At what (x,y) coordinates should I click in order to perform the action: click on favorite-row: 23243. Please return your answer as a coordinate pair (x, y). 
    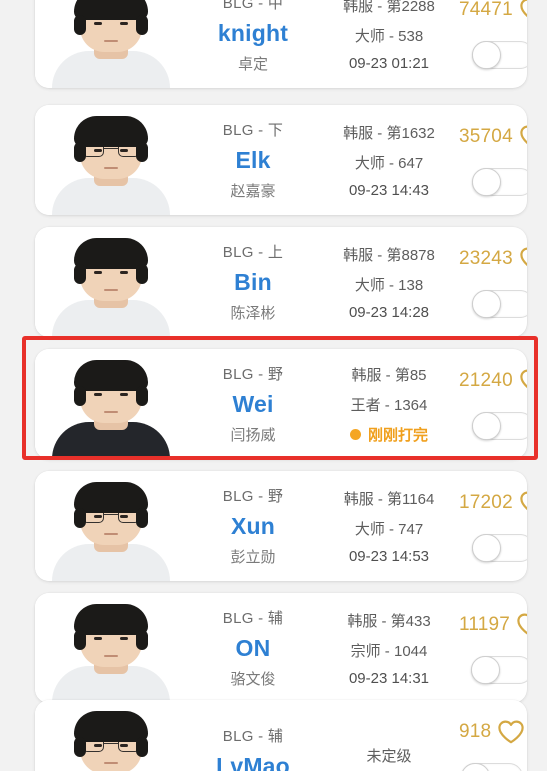
    Looking at the image, I should click on (493, 259).